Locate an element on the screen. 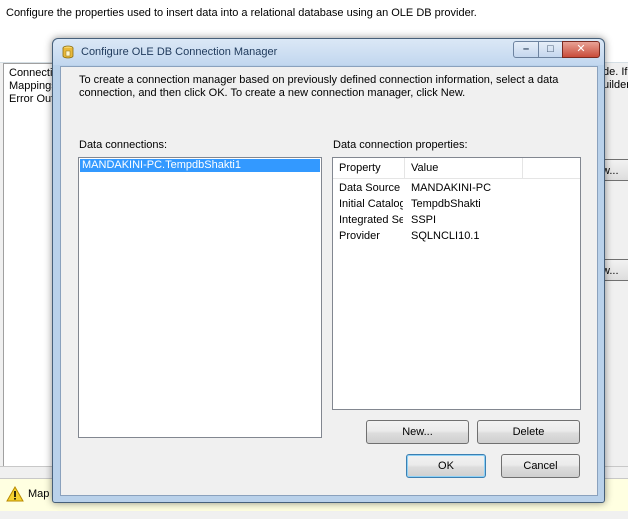 This screenshot has height=519, width=628. property-name: Provider is located at coordinates (359, 236).